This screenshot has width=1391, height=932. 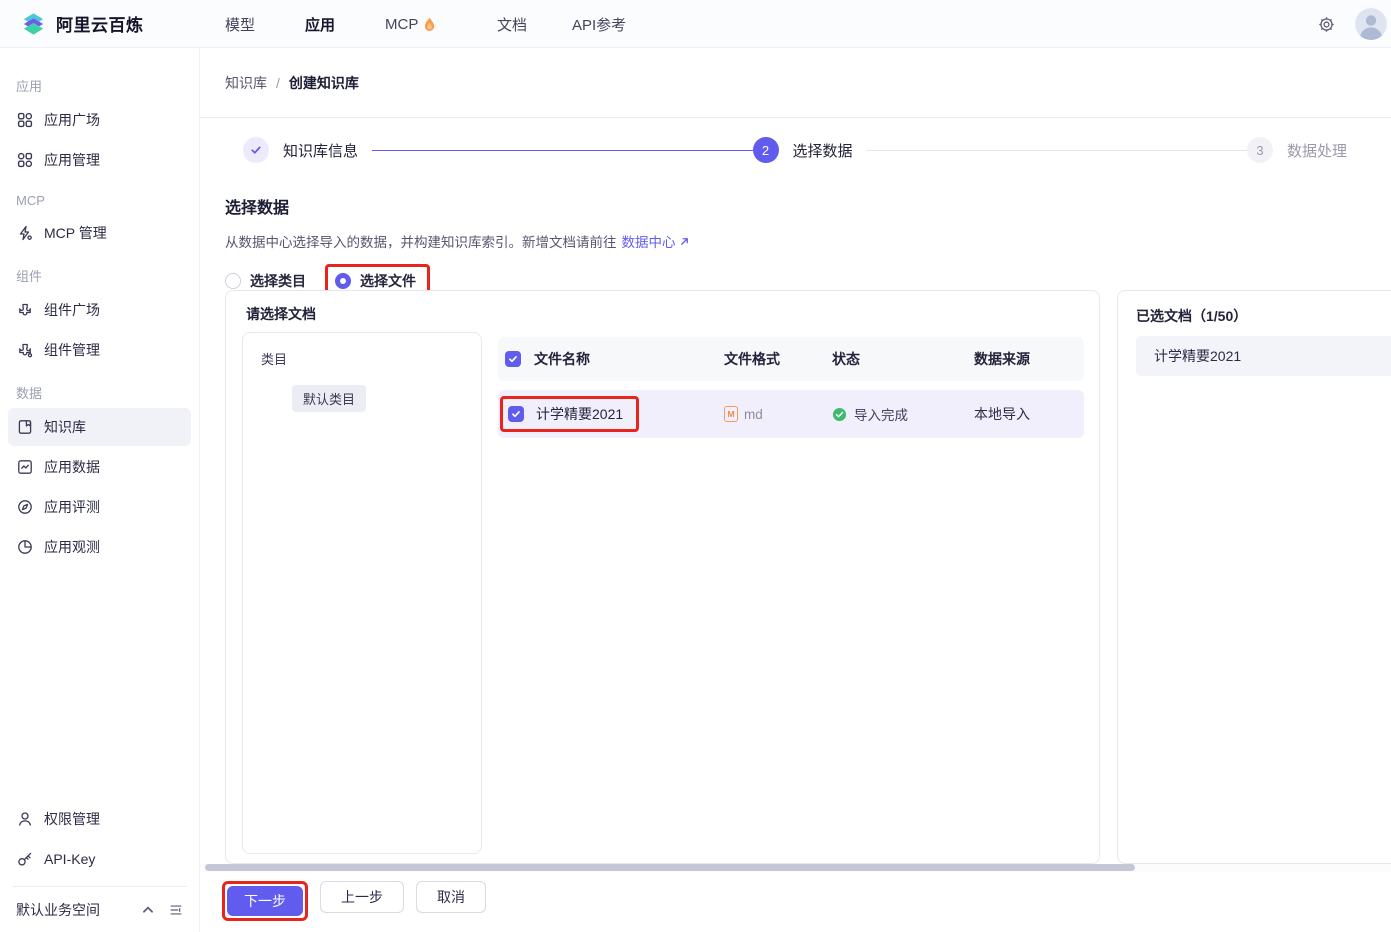 I want to click on sidebar-item-mcp-management: MCP 管理, so click(x=99, y=233).